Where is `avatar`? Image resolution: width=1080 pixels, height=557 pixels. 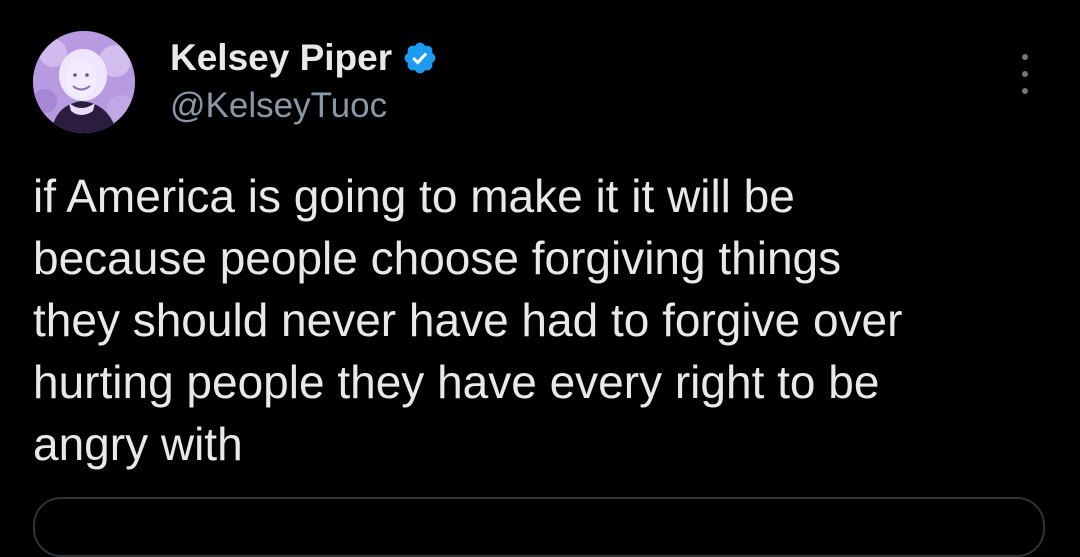 avatar is located at coordinates (84, 82).